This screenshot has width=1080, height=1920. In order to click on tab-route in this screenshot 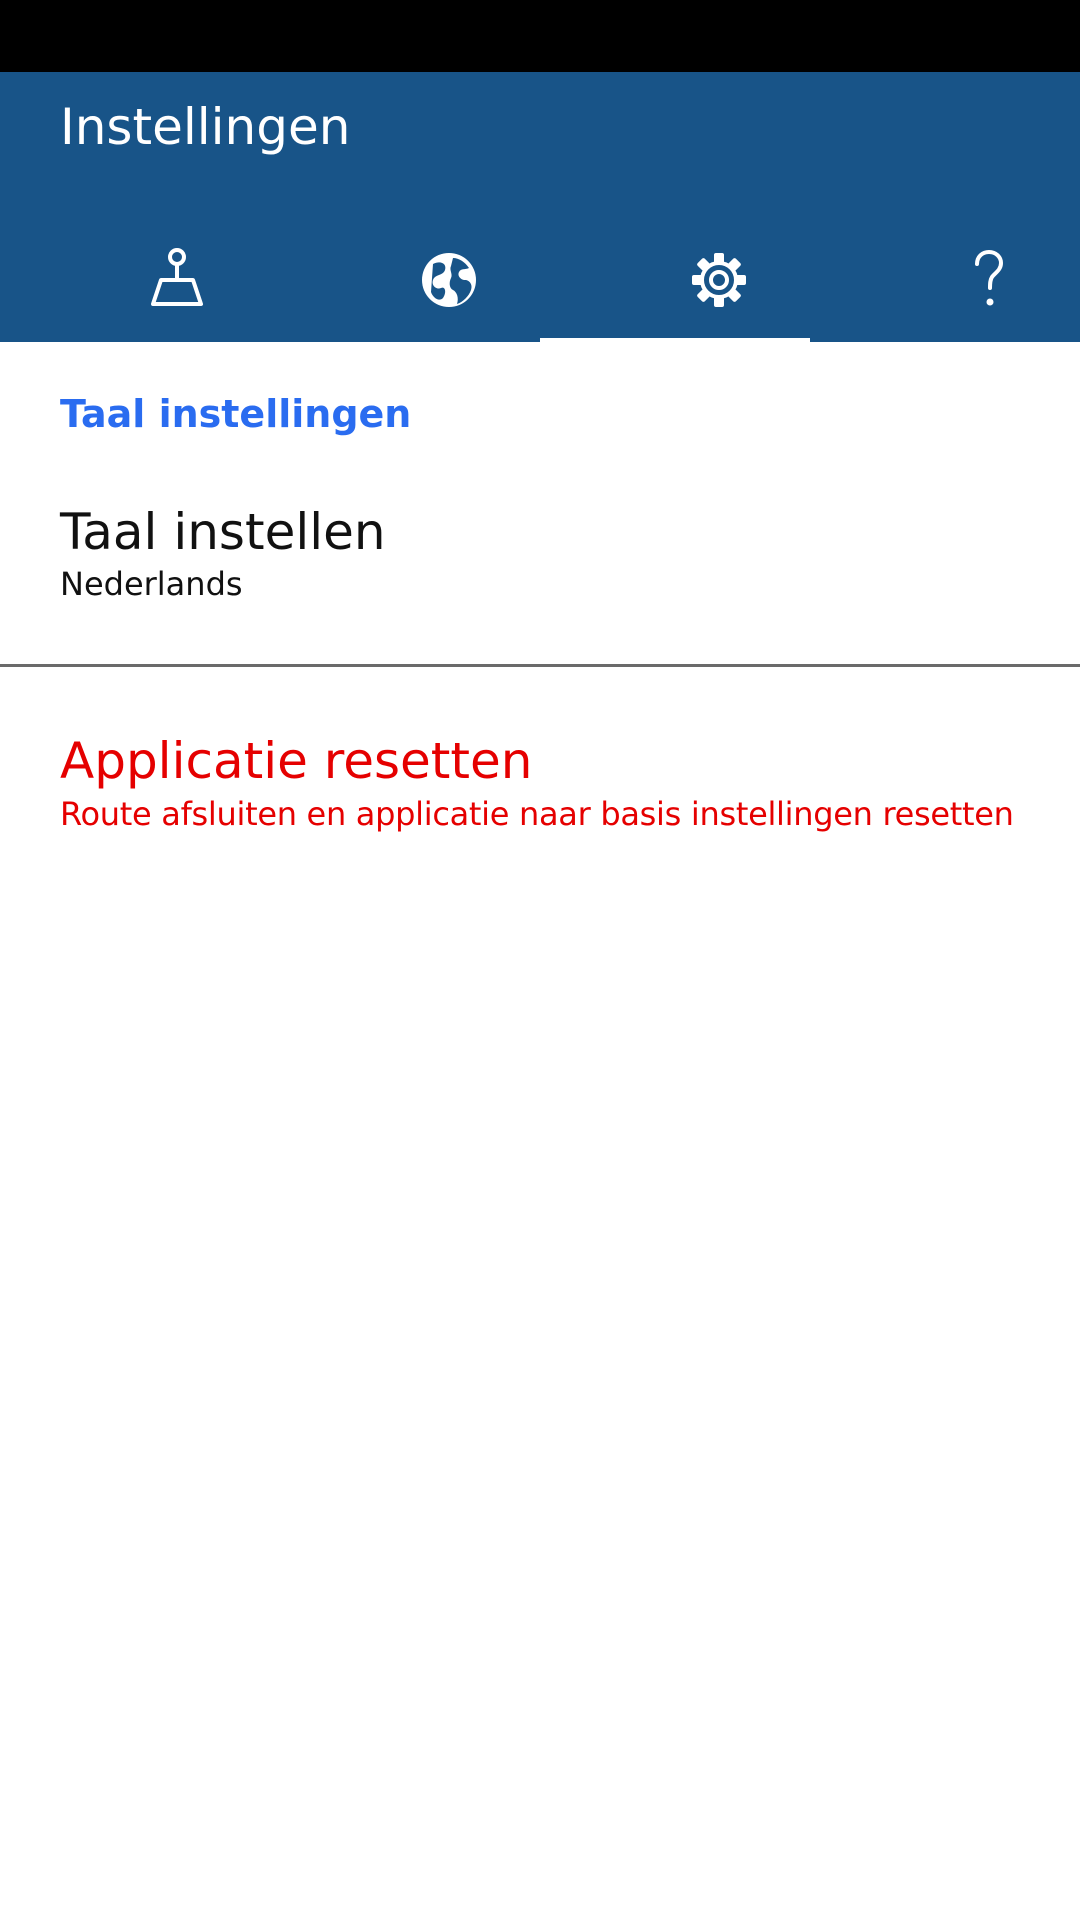, I will do `click(177, 289)`.